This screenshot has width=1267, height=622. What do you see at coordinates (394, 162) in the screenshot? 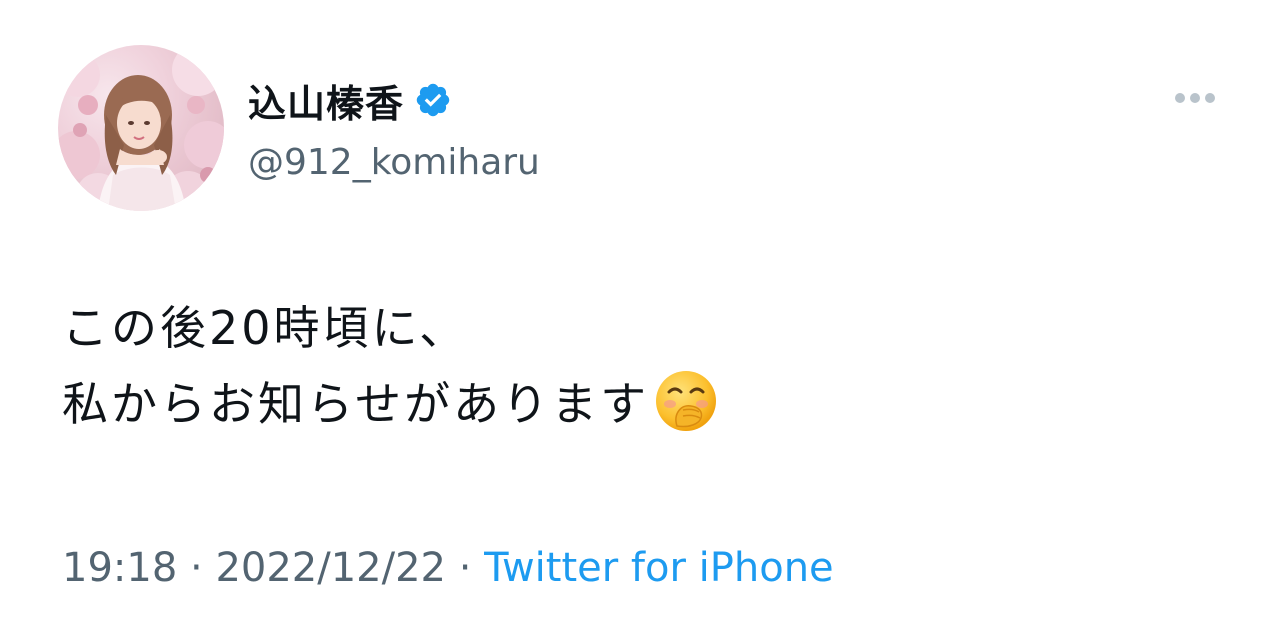
I see `user-handle: @912_komiharu` at bounding box center [394, 162].